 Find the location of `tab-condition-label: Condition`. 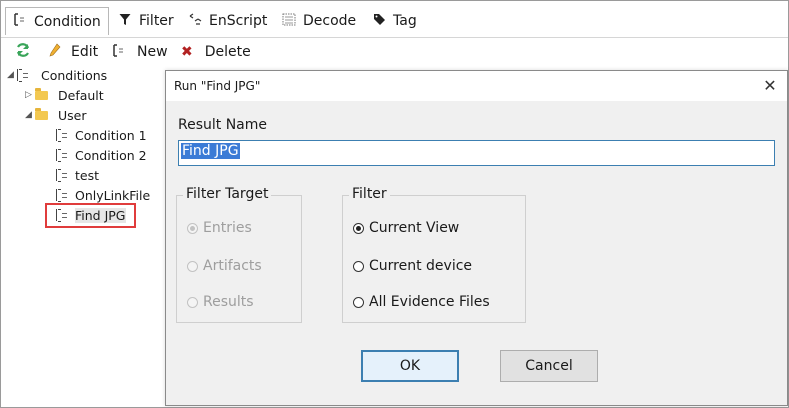

tab-condition-label: Condition is located at coordinates (67, 21).